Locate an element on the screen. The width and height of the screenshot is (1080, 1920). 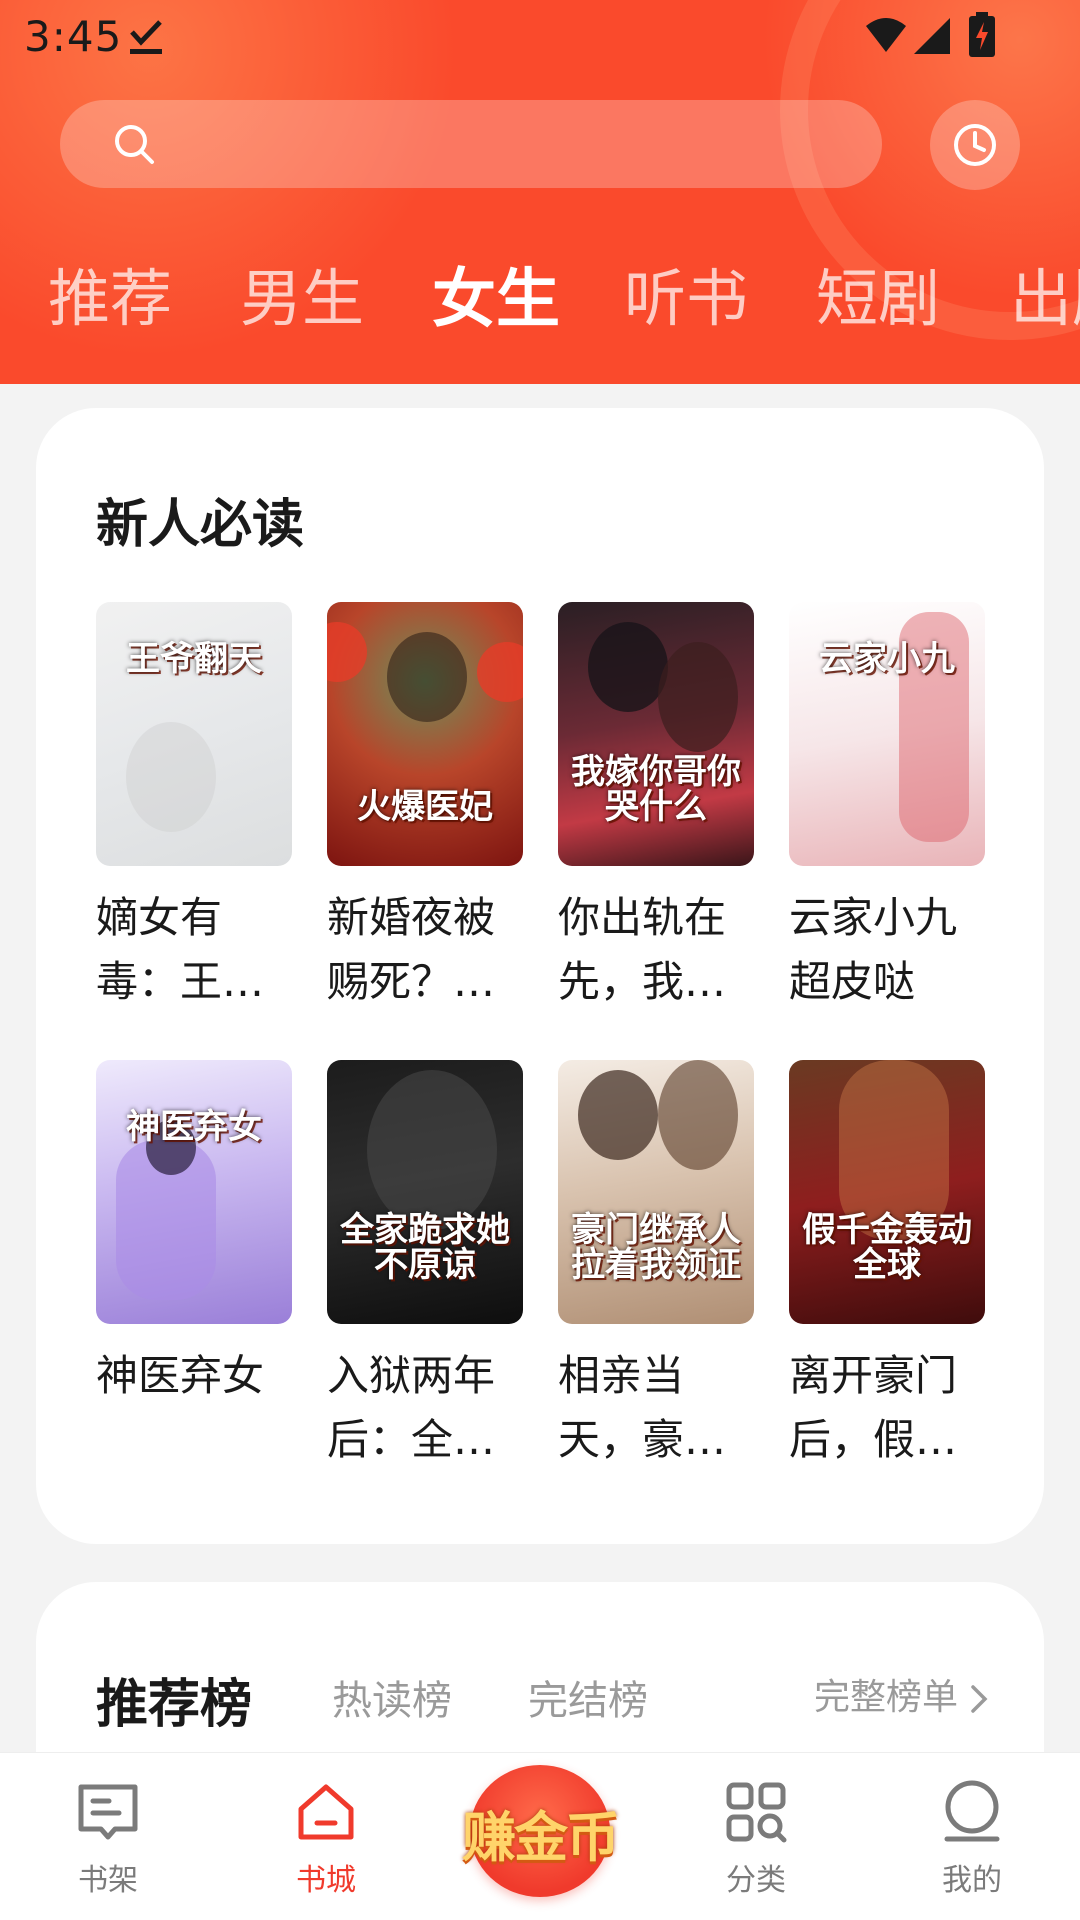
cover-title: 全家跪求她不原谅 is located at coordinates (425, 1247).